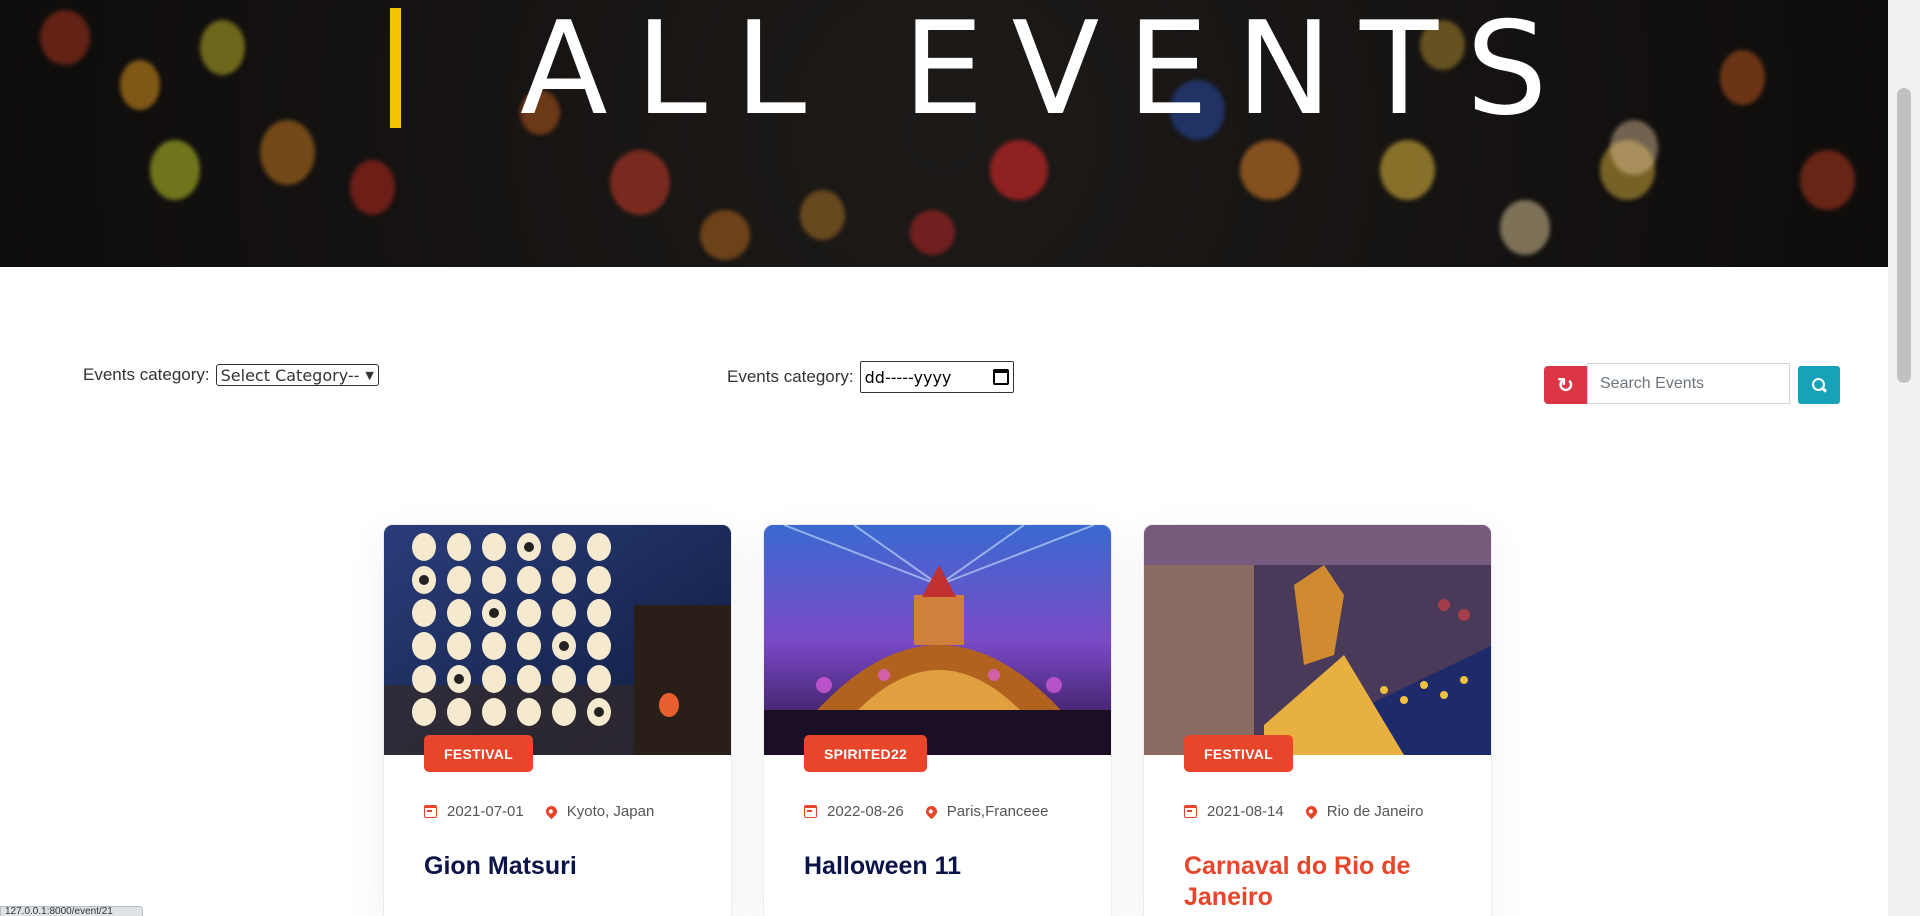 The height and width of the screenshot is (916, 1920). What do you see at coordinates (569, 866) in the screenshot?
I see `event-title: Gion Matsuri` at bounding box center [569, 866].